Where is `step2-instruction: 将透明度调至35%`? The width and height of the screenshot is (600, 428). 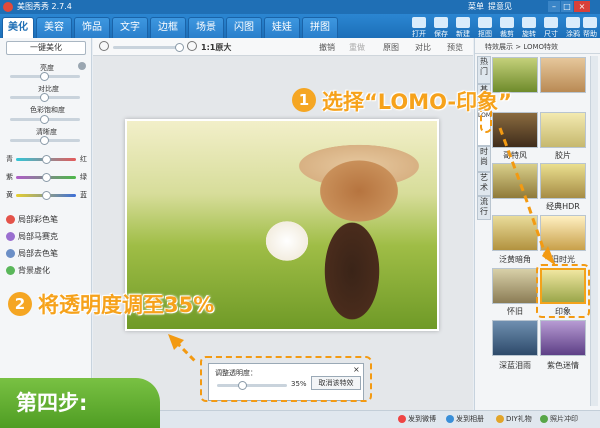 step2-instruction: 将透明度调至35% is located at coordinates (126, 305).